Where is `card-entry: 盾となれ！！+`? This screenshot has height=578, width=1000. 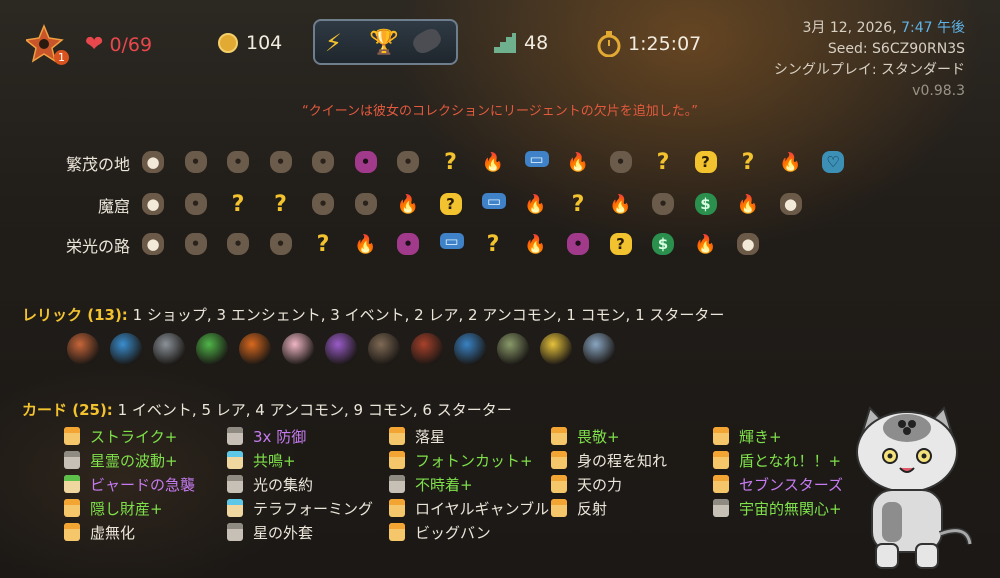
card-entry: 盾となれ！！+ is located at coordinates (777, 460).